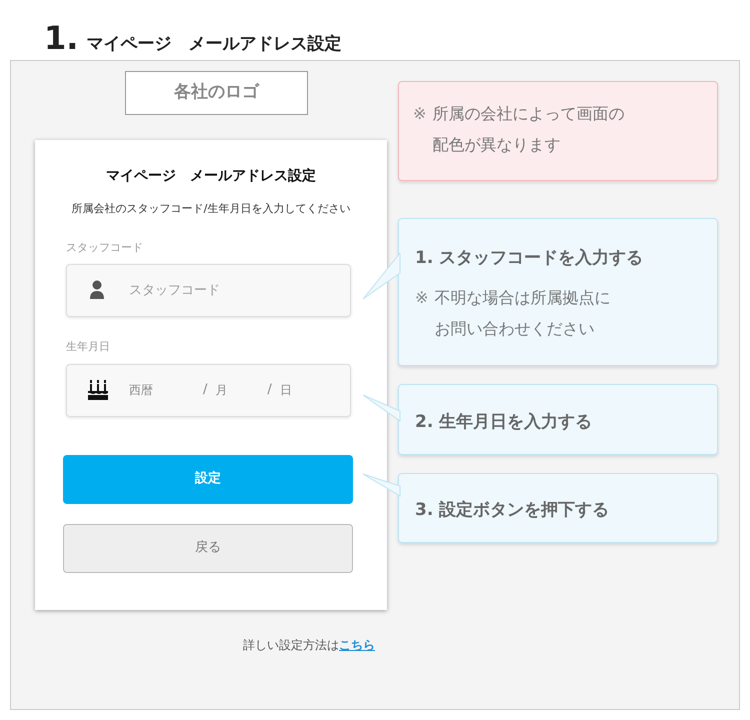  I want to click on step-title: 1. スタッフコードを入力する, so click(529, 258).